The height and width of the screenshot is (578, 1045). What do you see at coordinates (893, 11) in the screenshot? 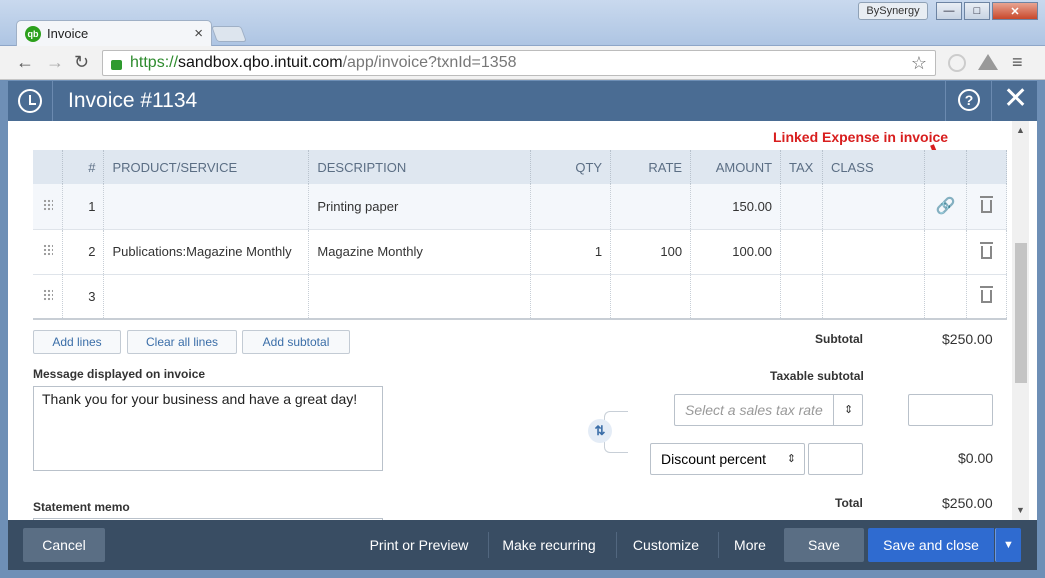
I see `profile-badge: BySynergy` at bounding box center [893, 11].